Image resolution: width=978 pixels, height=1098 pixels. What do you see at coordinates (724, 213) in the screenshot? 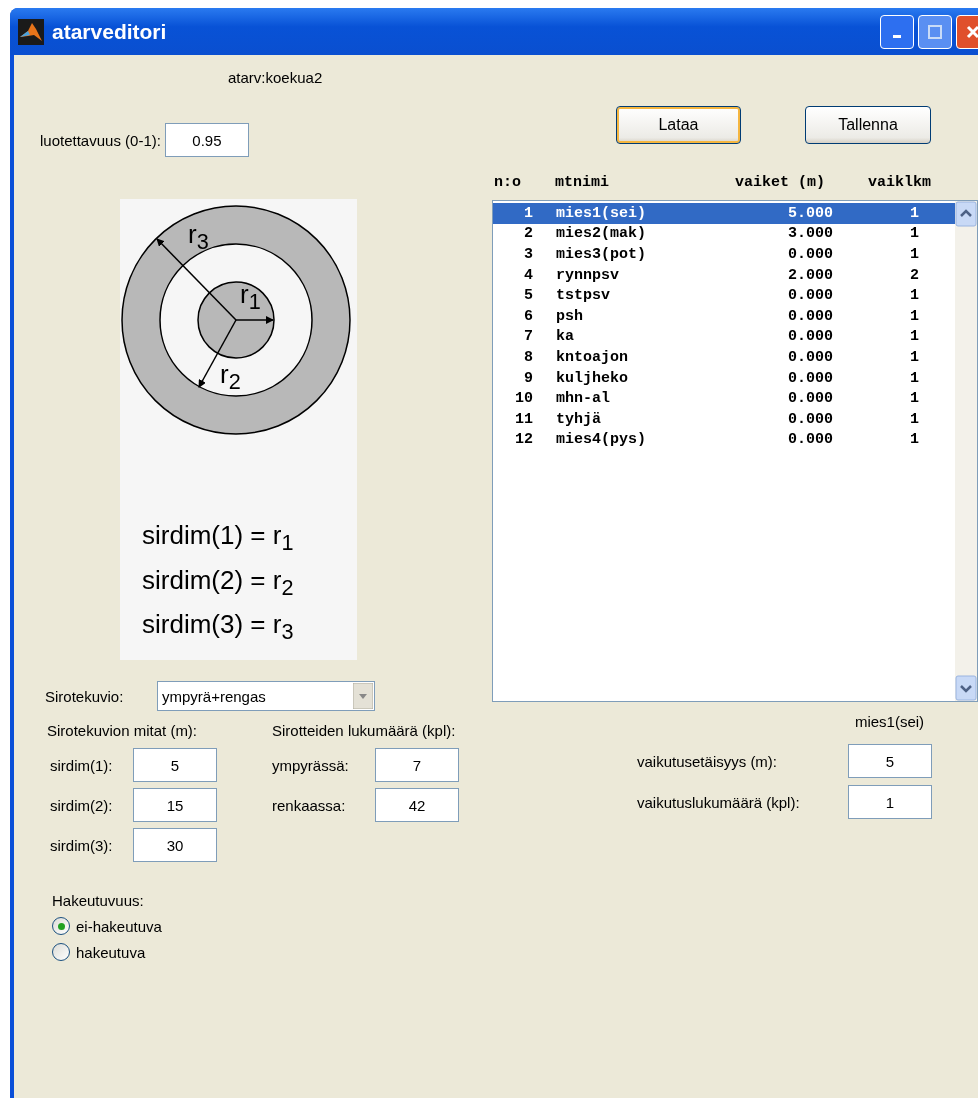
I see `list-row: 1 mies1(sei) 5.000 1` at bounding box center [724, 213].